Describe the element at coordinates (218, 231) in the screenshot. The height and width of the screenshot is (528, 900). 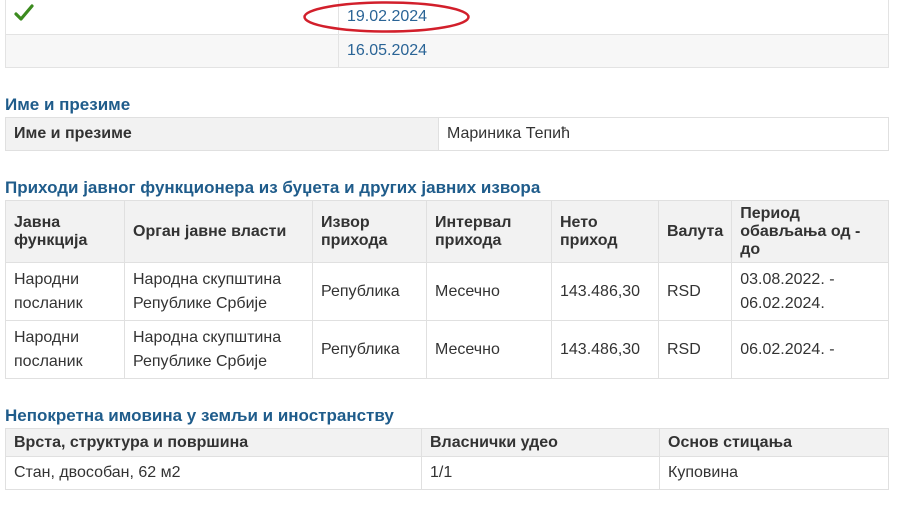
I see `header-authority: Орган јавне власти` at that location.